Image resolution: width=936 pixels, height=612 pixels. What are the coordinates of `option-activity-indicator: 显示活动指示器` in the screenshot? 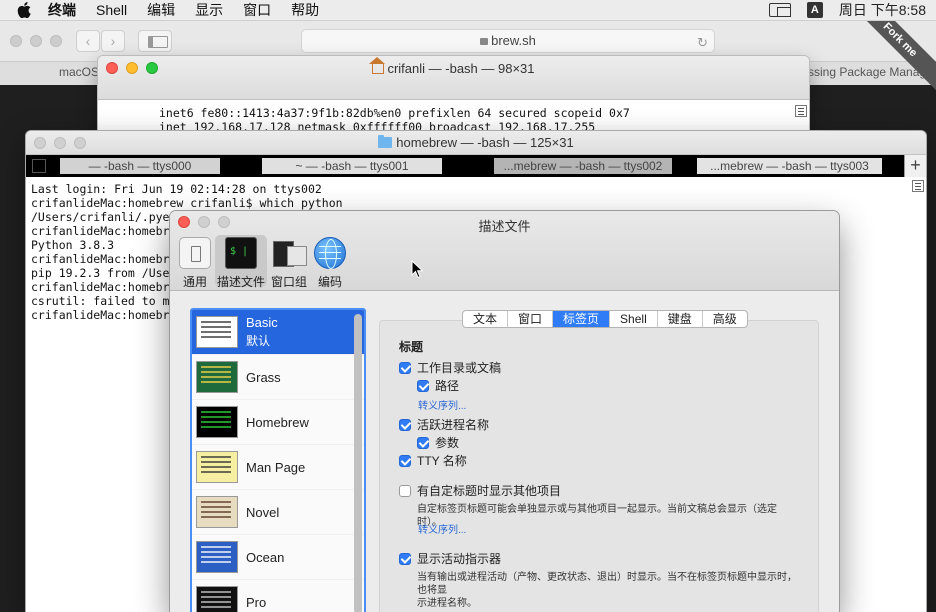 It's located at (450, 558).